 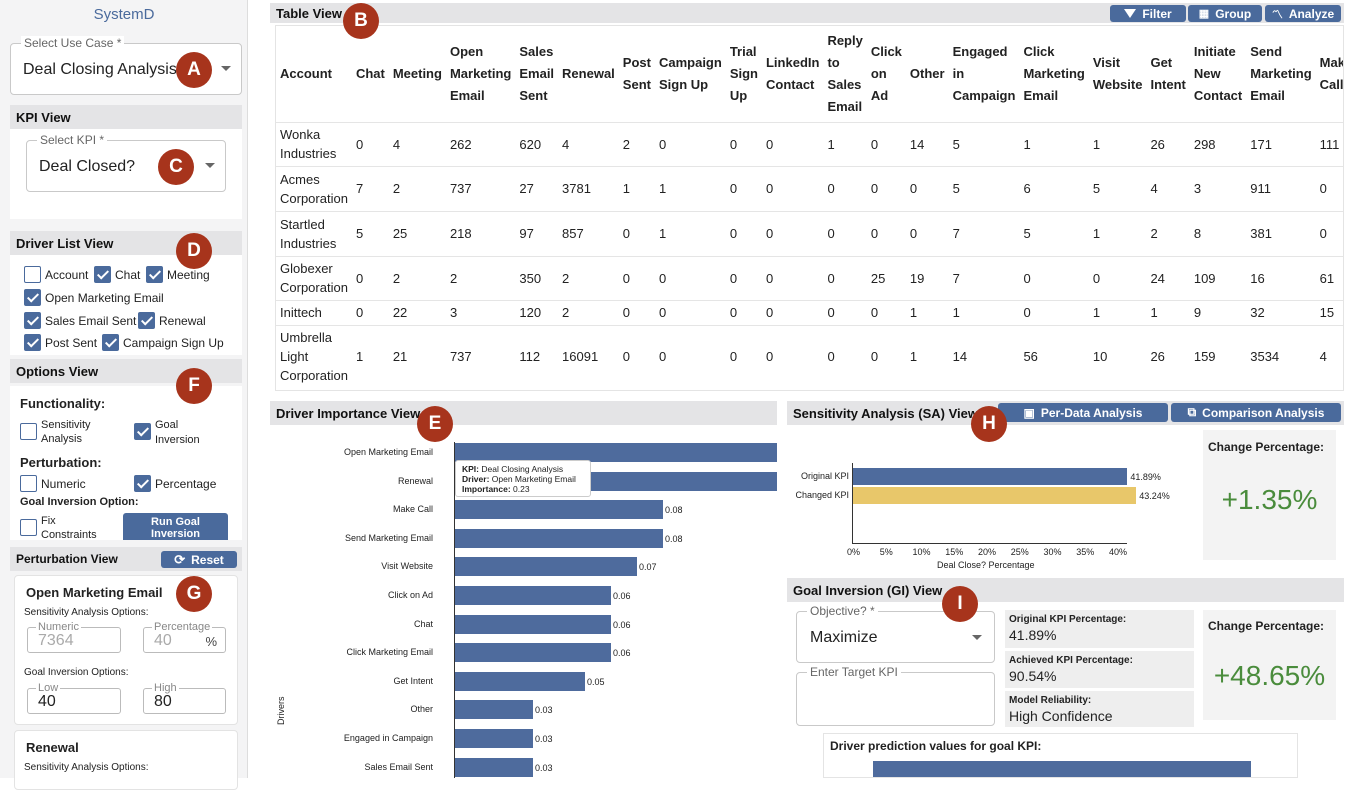 I want to click on analyze-button: 〽 Analyze, so click(x=1303, y=13).